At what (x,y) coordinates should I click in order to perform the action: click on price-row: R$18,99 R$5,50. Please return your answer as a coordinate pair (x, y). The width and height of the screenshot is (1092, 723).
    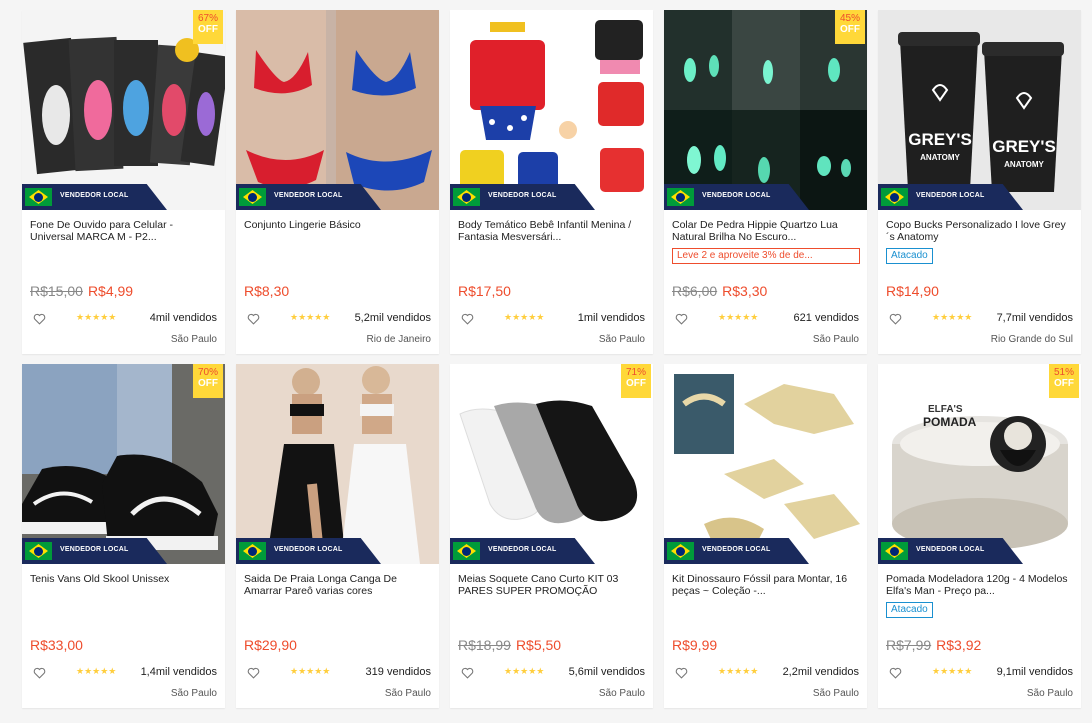
    Looking at the image, I should click on (509, 645).